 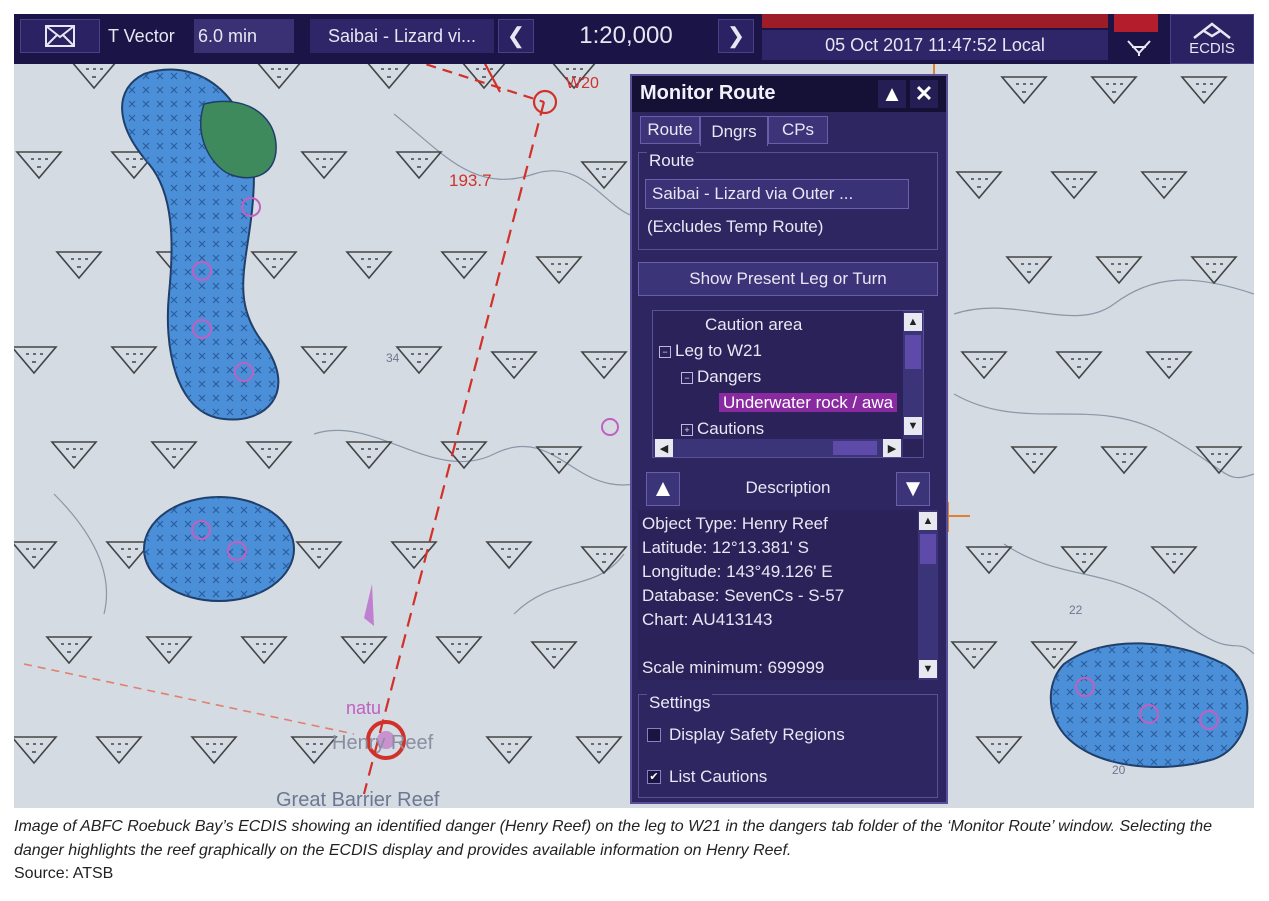 What do you see at coordinates (729, 376) in the screenshot?
I see `tree-item-label: Dangers` at bounding box center [729, 376].